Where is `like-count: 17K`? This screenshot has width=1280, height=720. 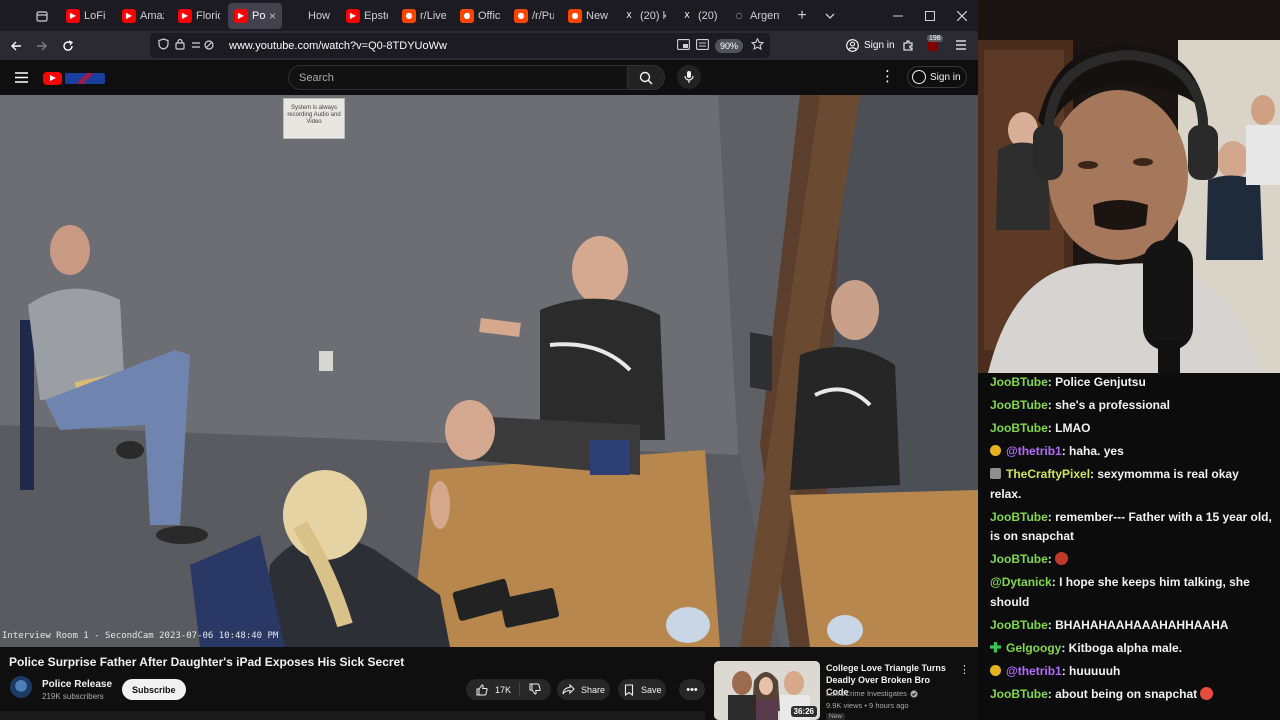 like-count: 17K is located at coordinates (503, 689).